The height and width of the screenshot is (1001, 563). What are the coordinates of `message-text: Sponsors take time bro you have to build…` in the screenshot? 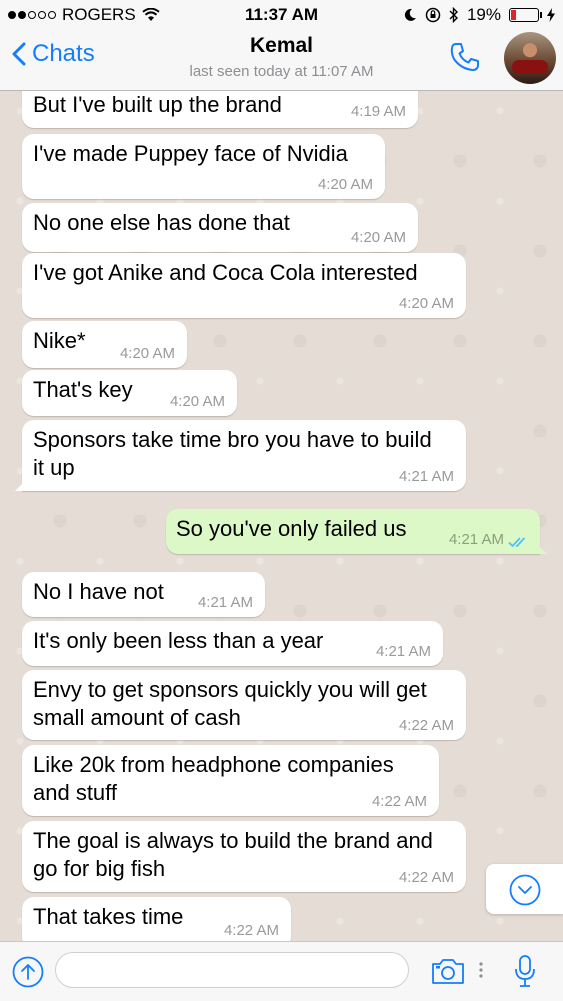 It's located at (232, 453).